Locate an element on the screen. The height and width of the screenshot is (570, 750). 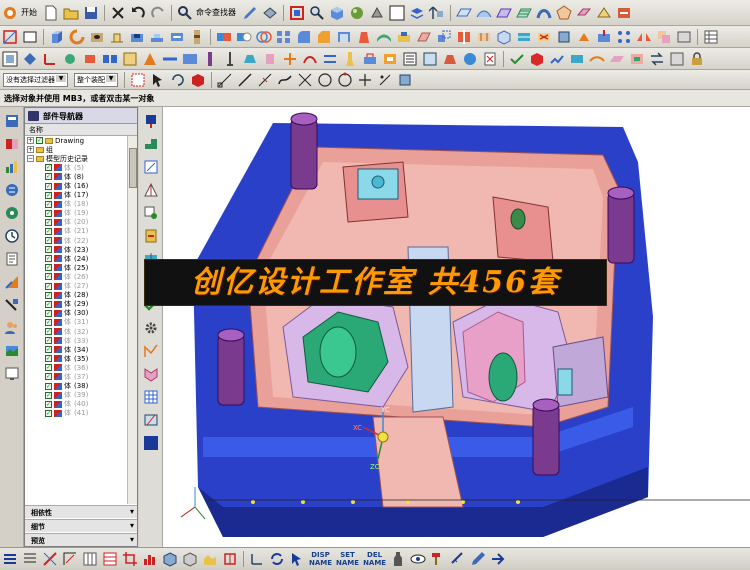
cut-icon is located at coordinates (118, 13).